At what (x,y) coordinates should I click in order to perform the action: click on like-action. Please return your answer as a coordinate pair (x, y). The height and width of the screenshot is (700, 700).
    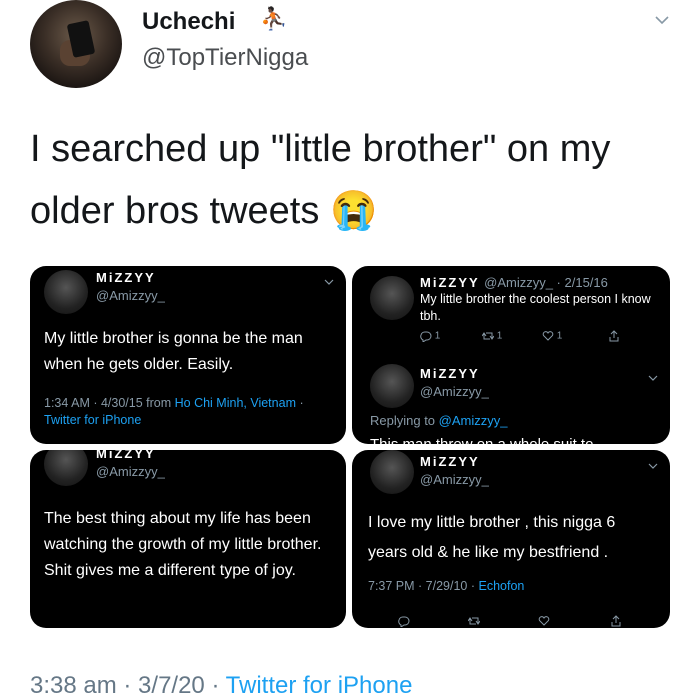
    Looking at the image, I should click on (544, 621).